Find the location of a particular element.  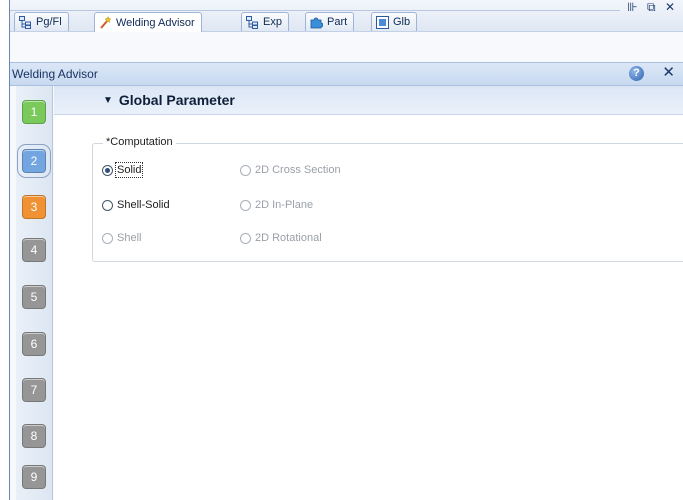

section-title: Global Parameter is located at coordinates (176, 100).